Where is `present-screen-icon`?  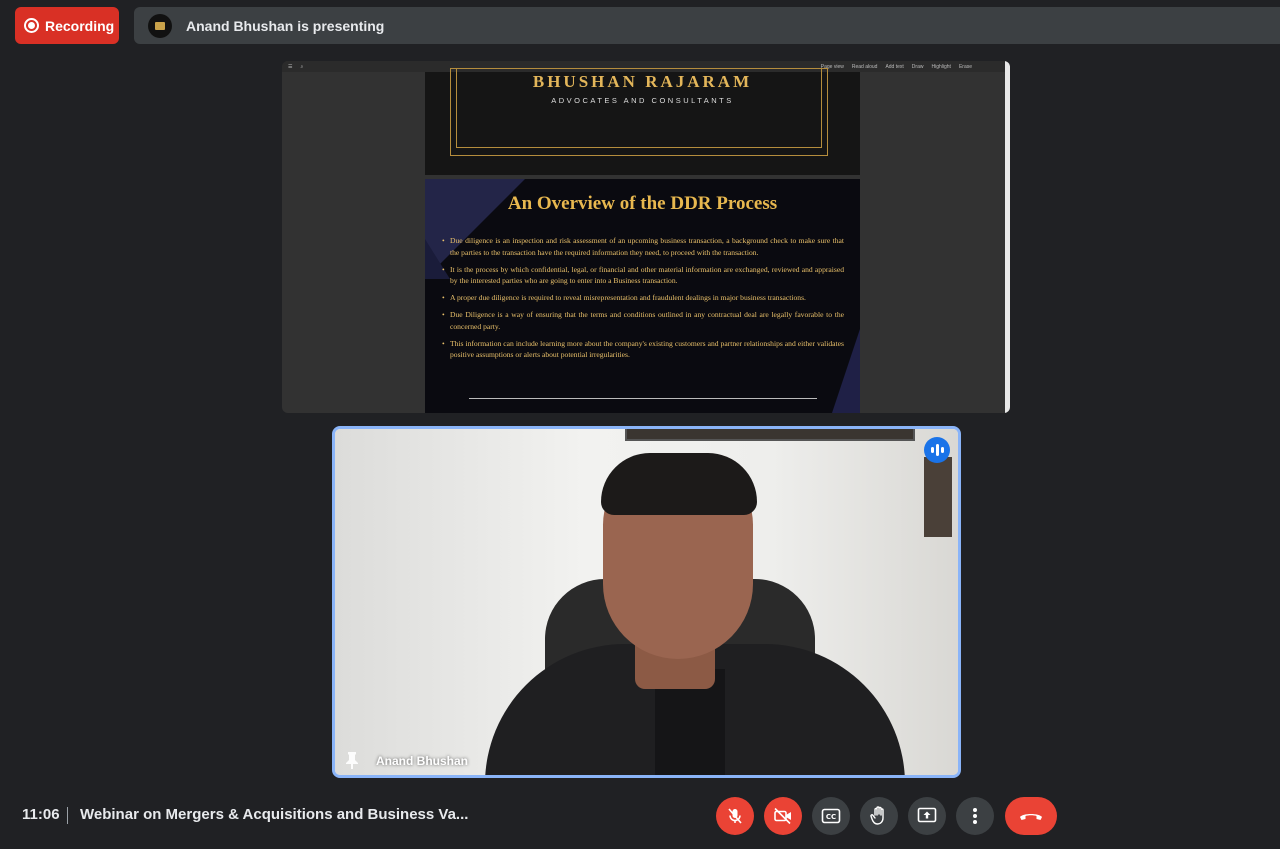
present-screen-icon is located at coordinates (927, 815).